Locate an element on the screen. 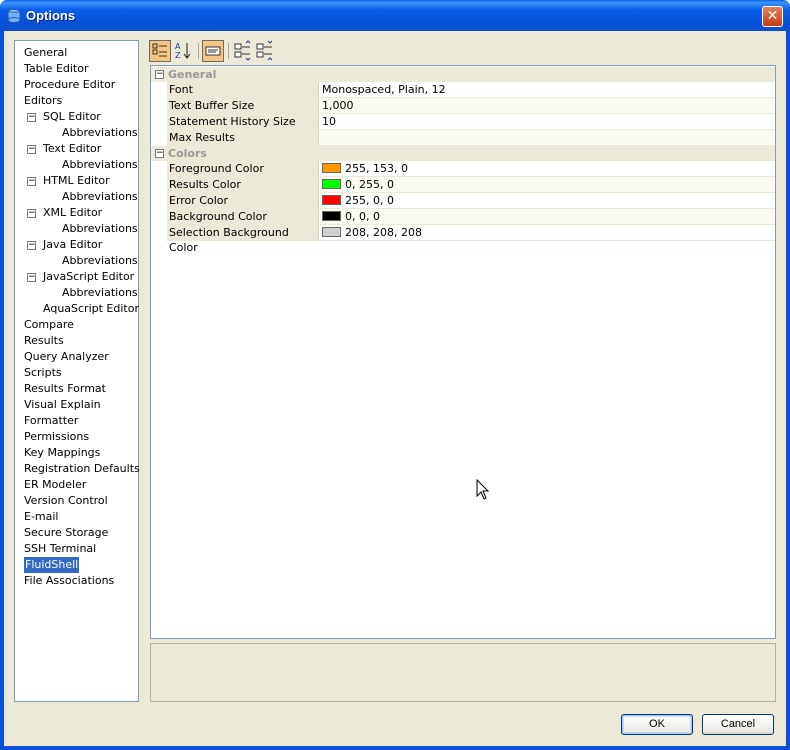 The image size is (790, 750). tree-item: Query Analyzer is located at coordinates (66, 357).